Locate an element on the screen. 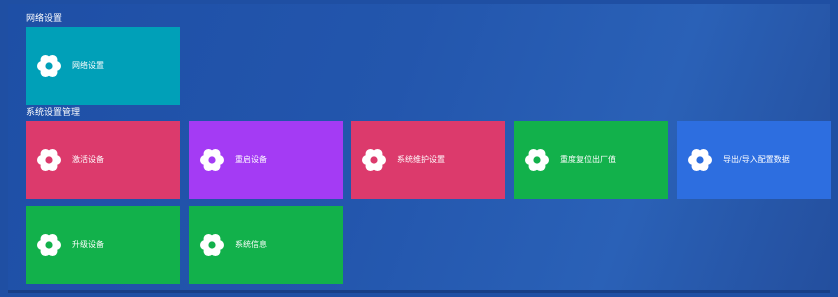  tile-upgrade-device: 升级设备 is located at coordinates (103, 245).